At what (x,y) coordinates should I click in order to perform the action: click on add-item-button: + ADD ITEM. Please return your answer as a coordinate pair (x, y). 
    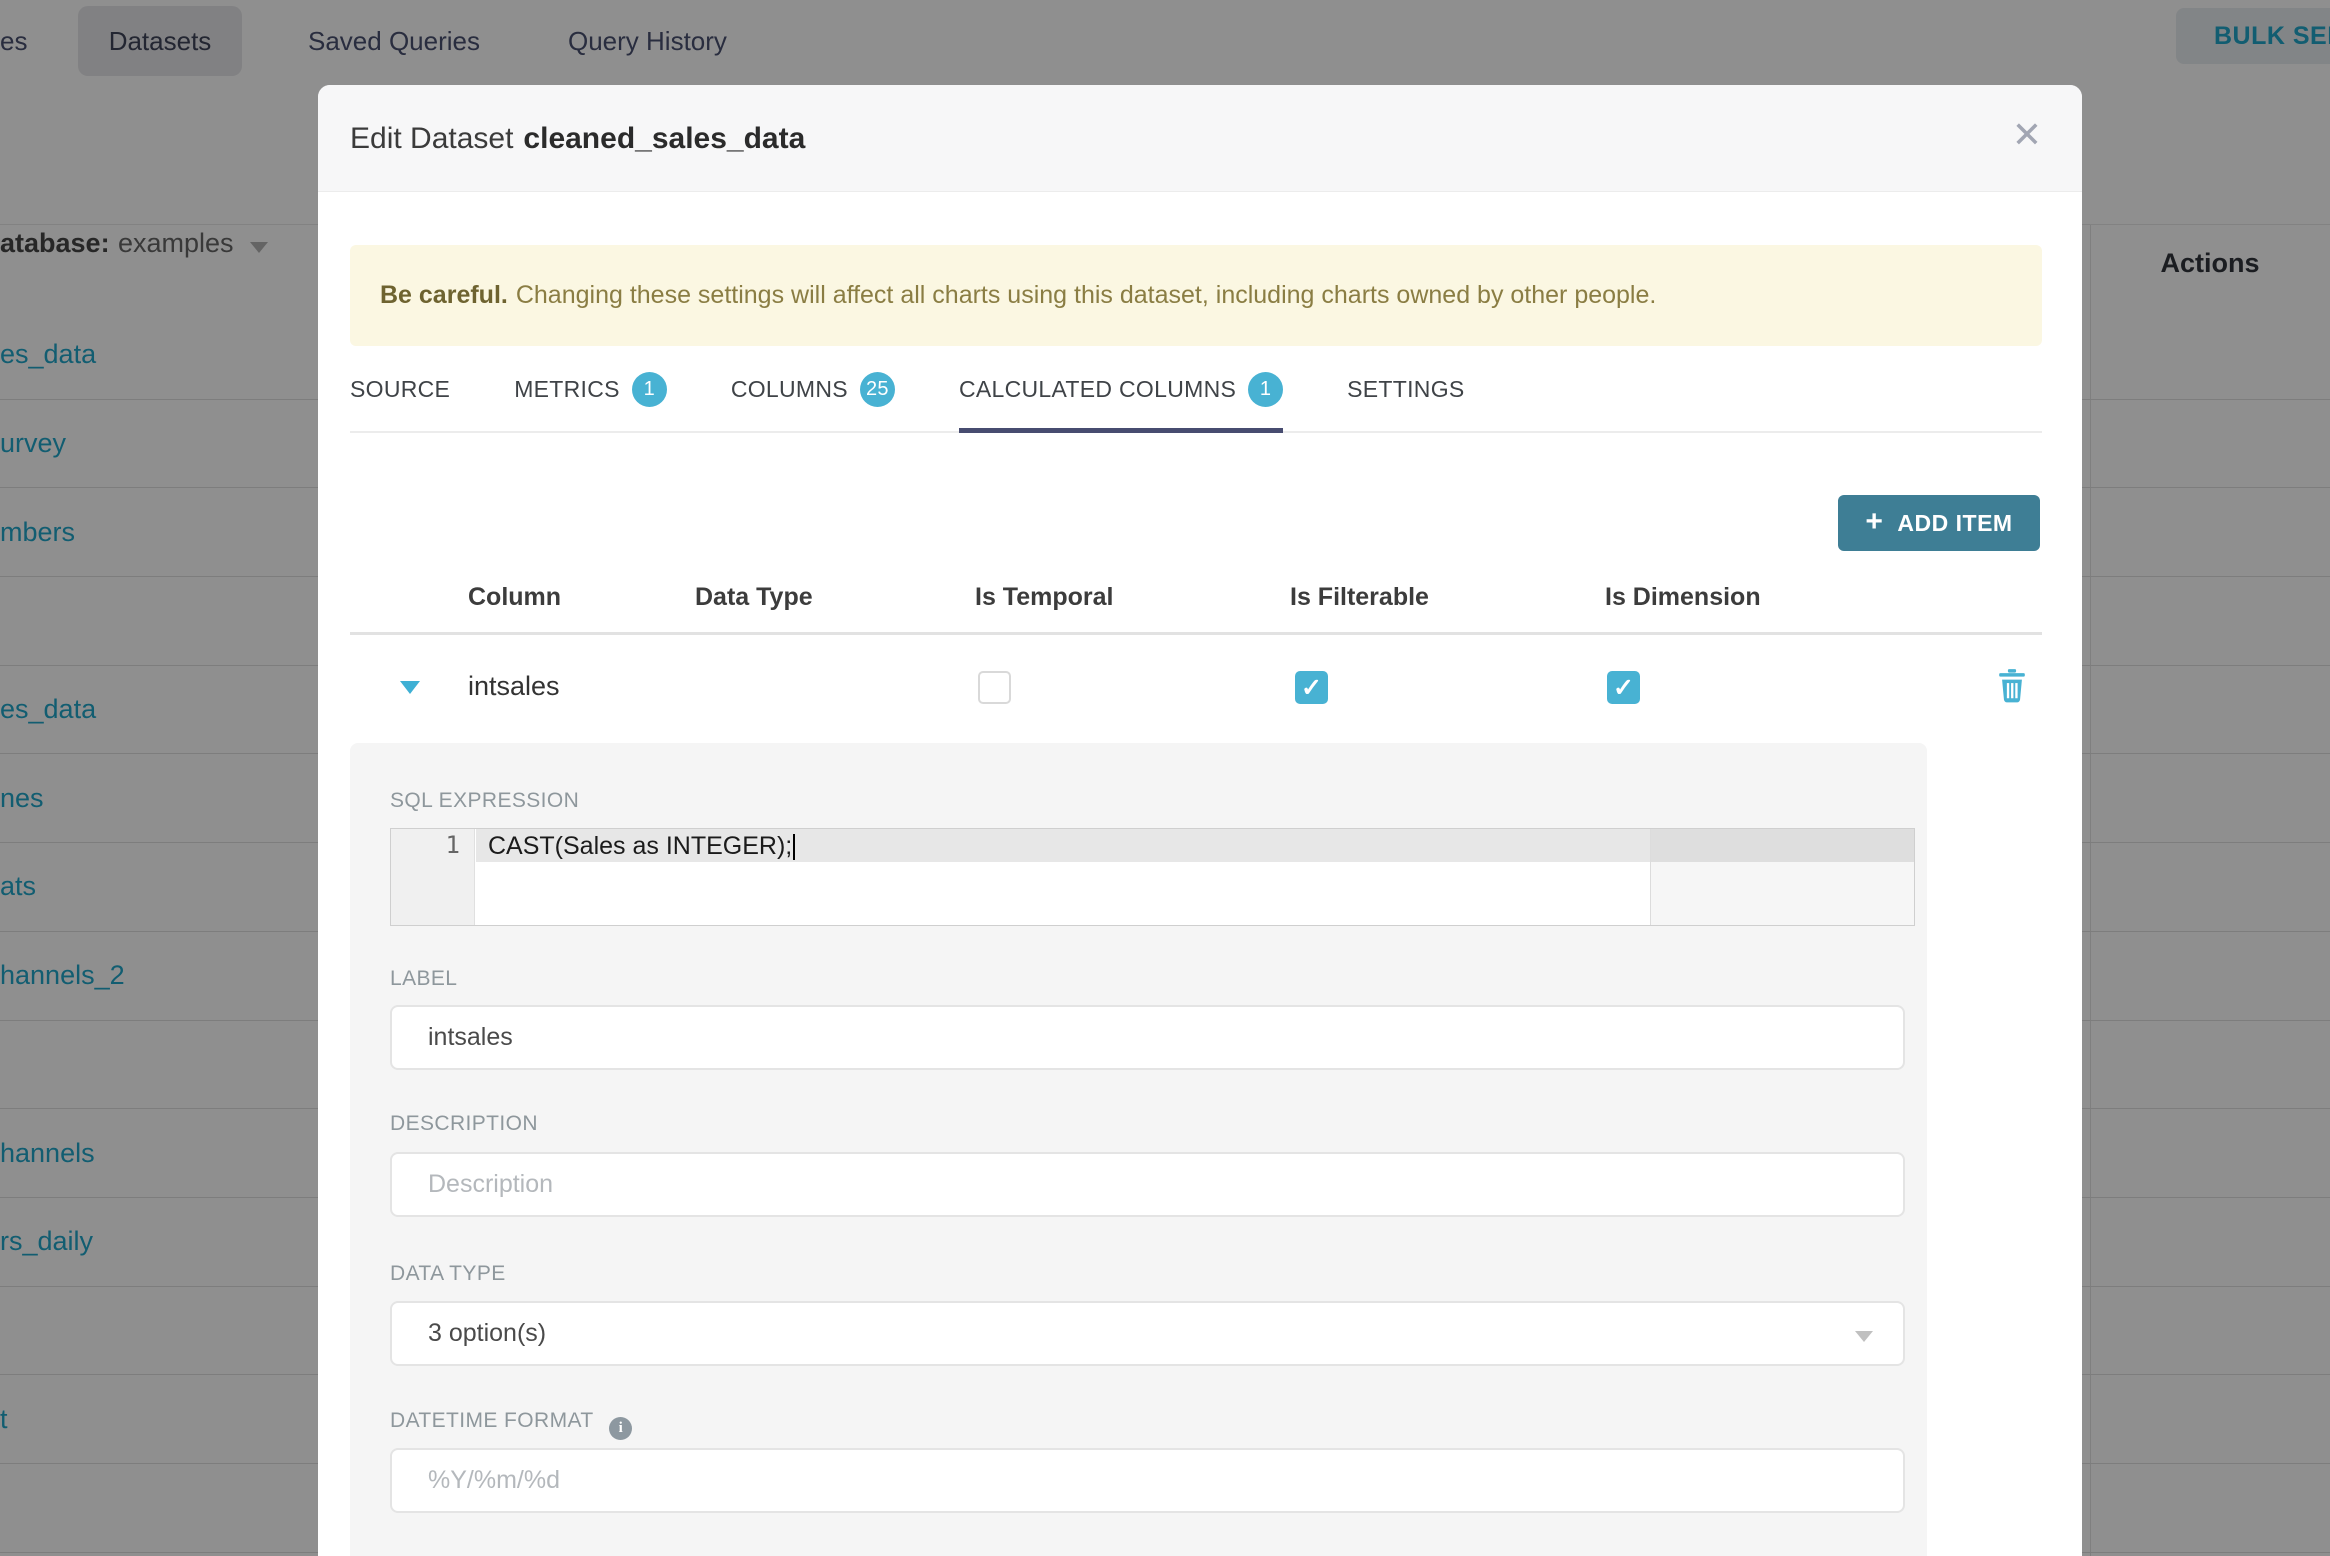
    Looking at the image, I should click on (1939, 523).